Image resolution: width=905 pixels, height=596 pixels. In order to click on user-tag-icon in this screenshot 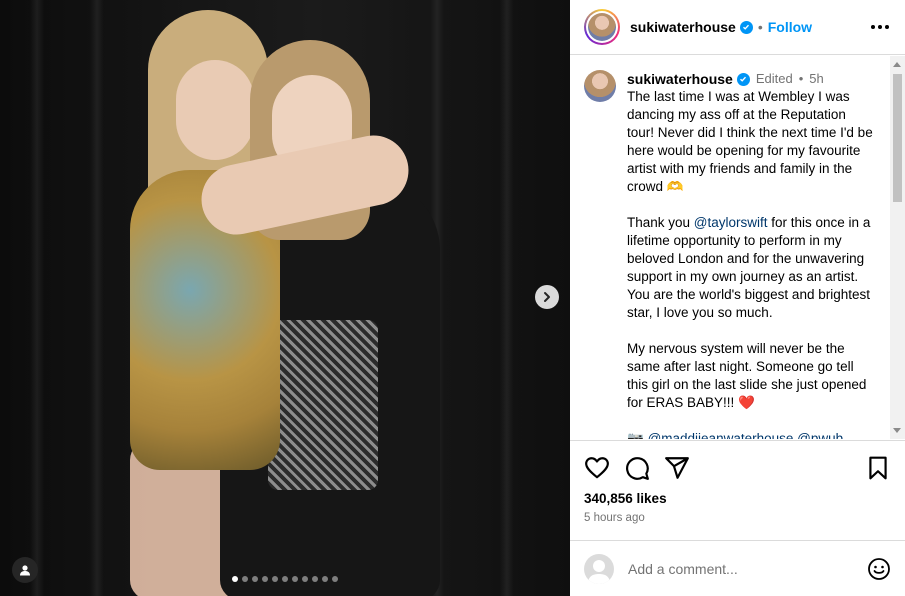, I will do `click(25, 570)`.